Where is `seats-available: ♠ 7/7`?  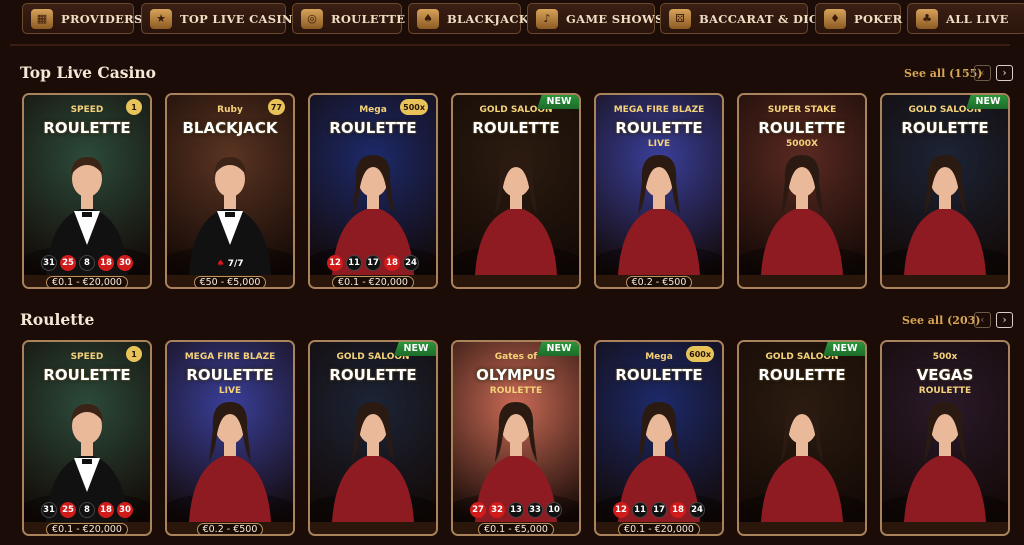
seats-available: ♠ 7/7 is located at coordinates (230, 264).